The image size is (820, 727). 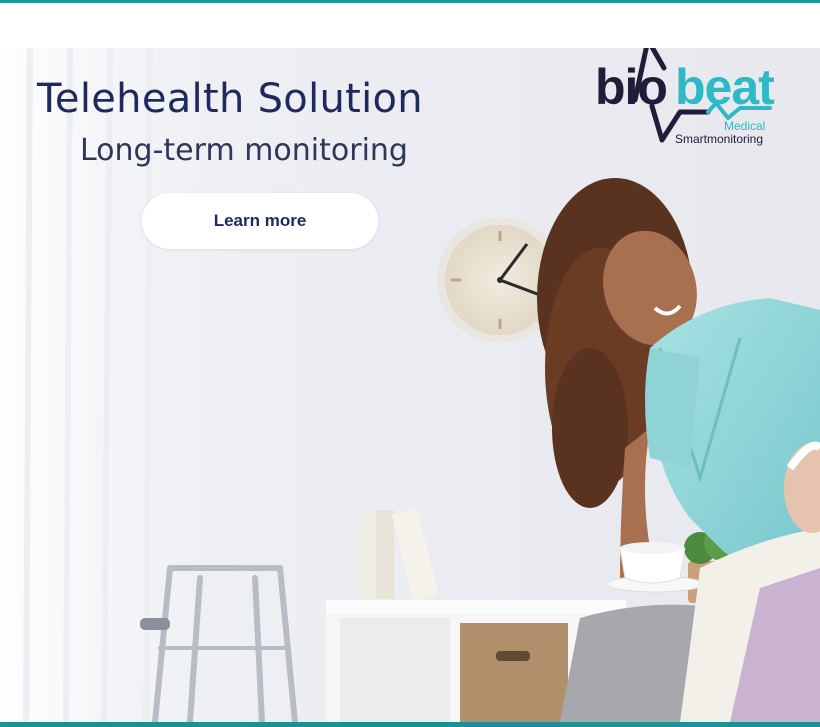 What do you see at coordinates (631, 87) in the screenshot?
I see `logo-word-bio: bio` at bounding box center [631, 87].